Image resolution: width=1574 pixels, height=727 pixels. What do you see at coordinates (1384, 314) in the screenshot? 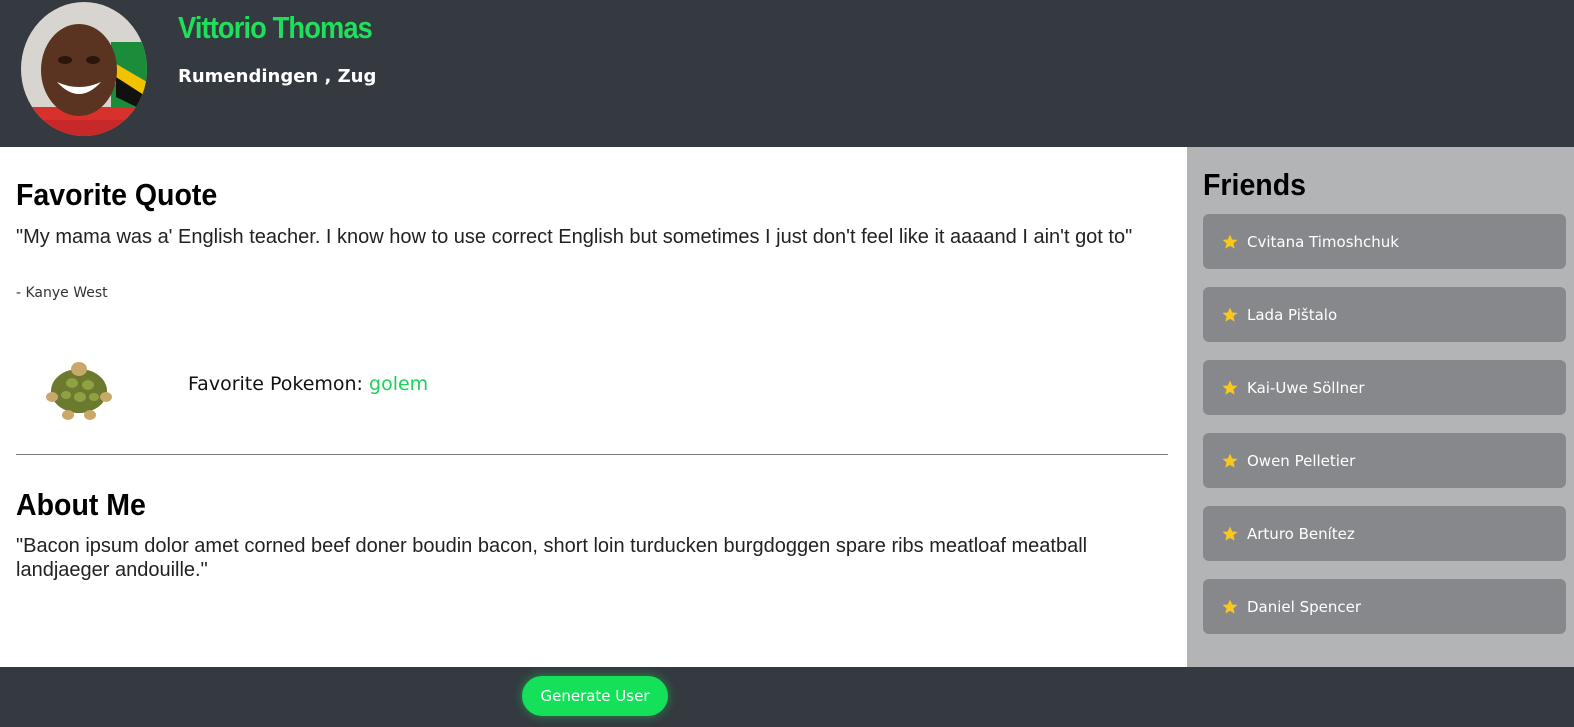
I see `friend-card: Lada Pištalo` at bounding box center [1384, 314].